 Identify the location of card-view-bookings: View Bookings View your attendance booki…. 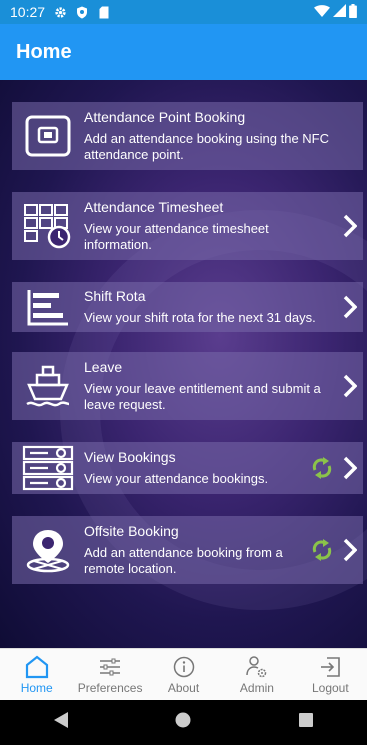
(187, 468).